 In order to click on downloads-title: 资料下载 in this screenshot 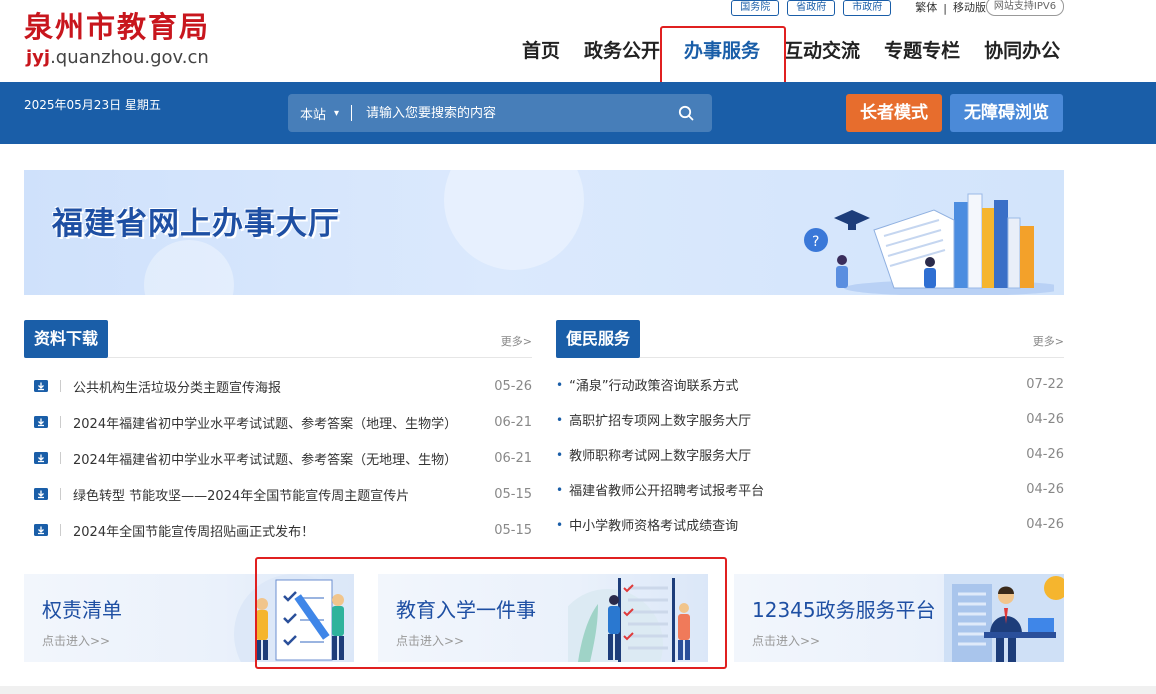, I will do `click(66, 339)`.